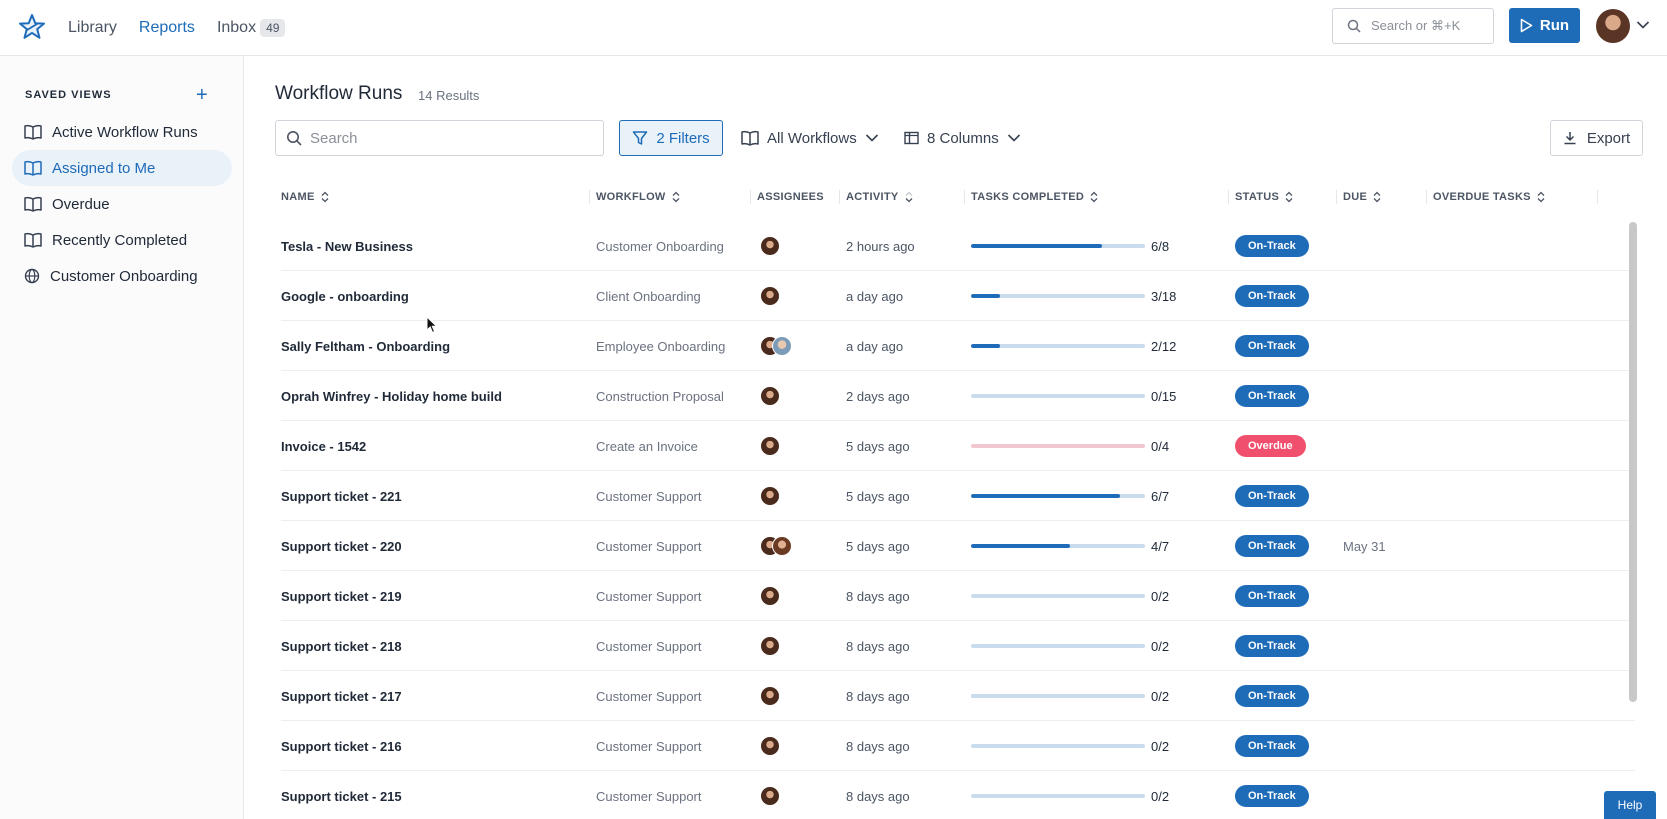 The height and width of the screenshot is (819, 1667). Describe the element at coordinates (1160, 446) in the screenshot. I see `row-tasks-count: 0/4` at that location.